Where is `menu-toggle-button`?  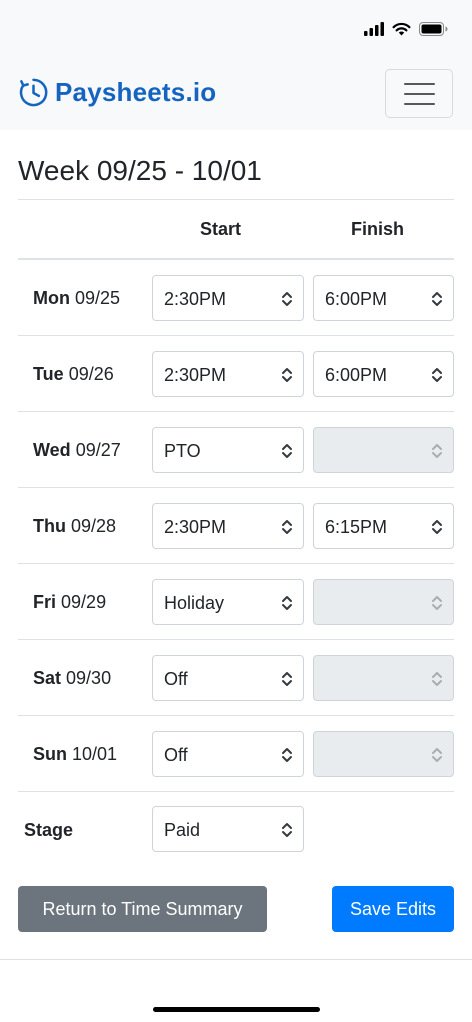 menu-toggle-button is located at coordinates (419, 93).